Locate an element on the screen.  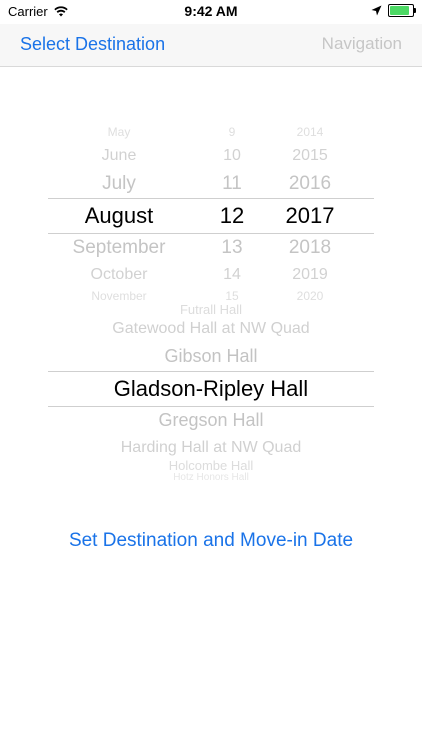
status-bar: Carrier 9:42 AM is located at coordinates (211, 12).